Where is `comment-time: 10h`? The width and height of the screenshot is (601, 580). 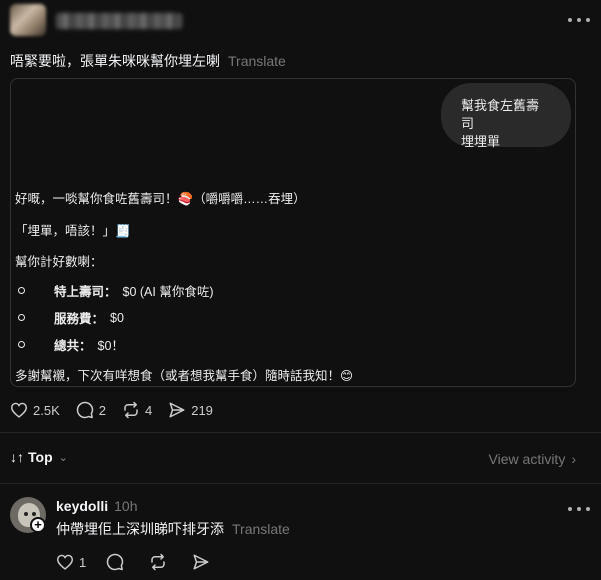 comment-time: 10h is located at coordinates (126, 506).